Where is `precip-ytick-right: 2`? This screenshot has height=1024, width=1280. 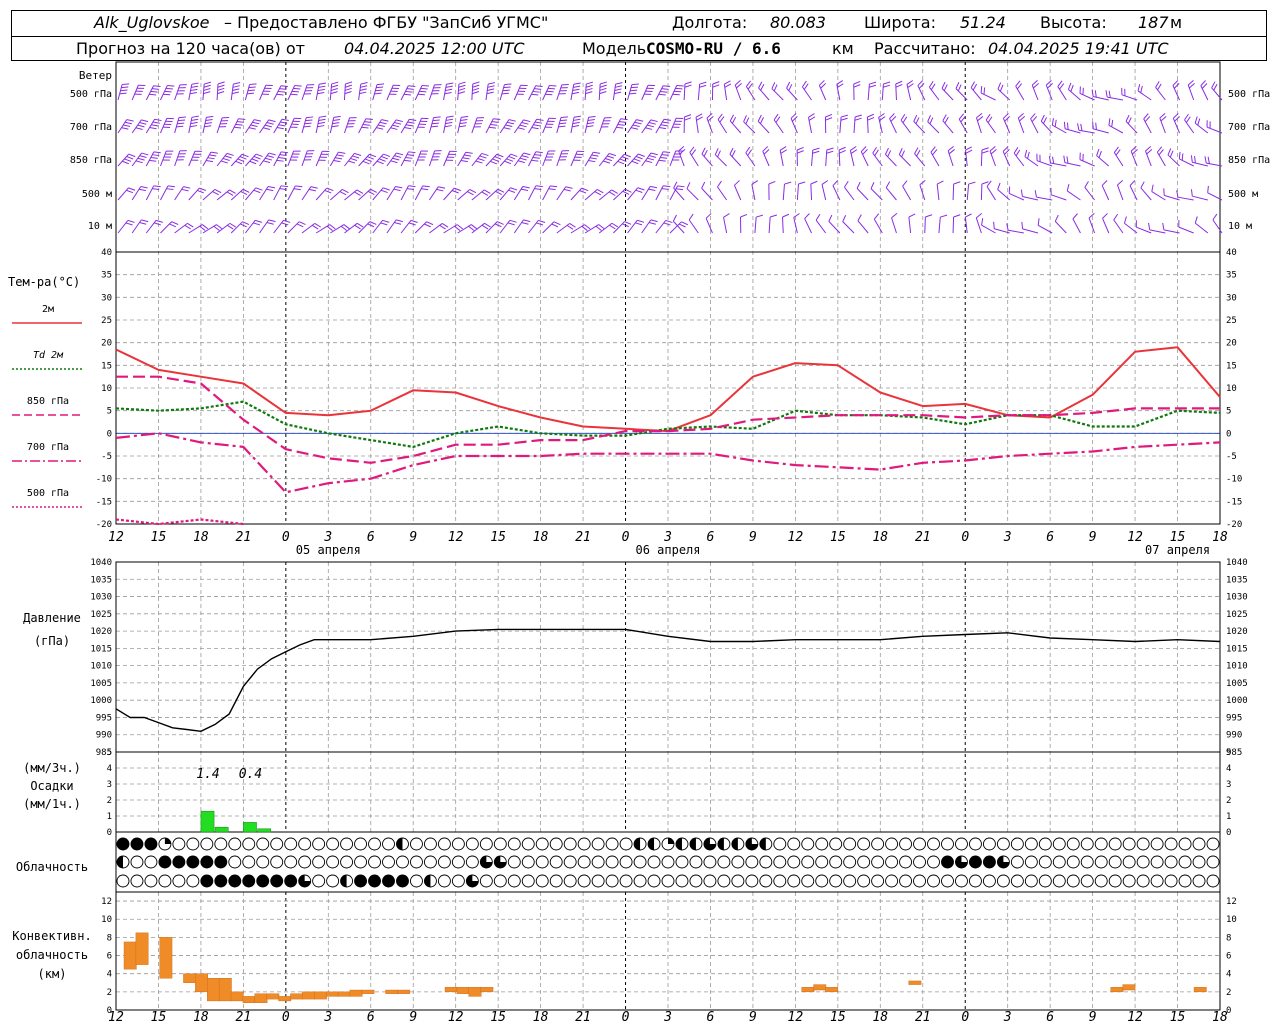
precip-ytick-right: 2 is located at coordinates (1228, 801).